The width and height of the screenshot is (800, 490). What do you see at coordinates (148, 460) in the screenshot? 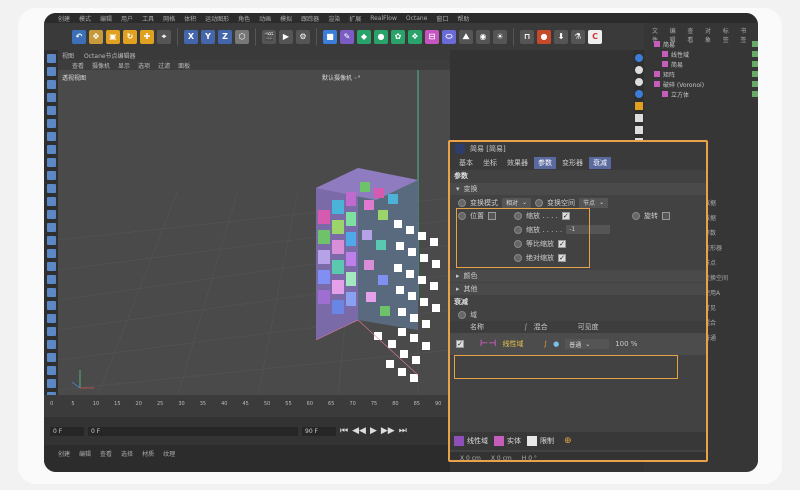
I see `material-menu-item: 材质` at bounding box center [148, 460].